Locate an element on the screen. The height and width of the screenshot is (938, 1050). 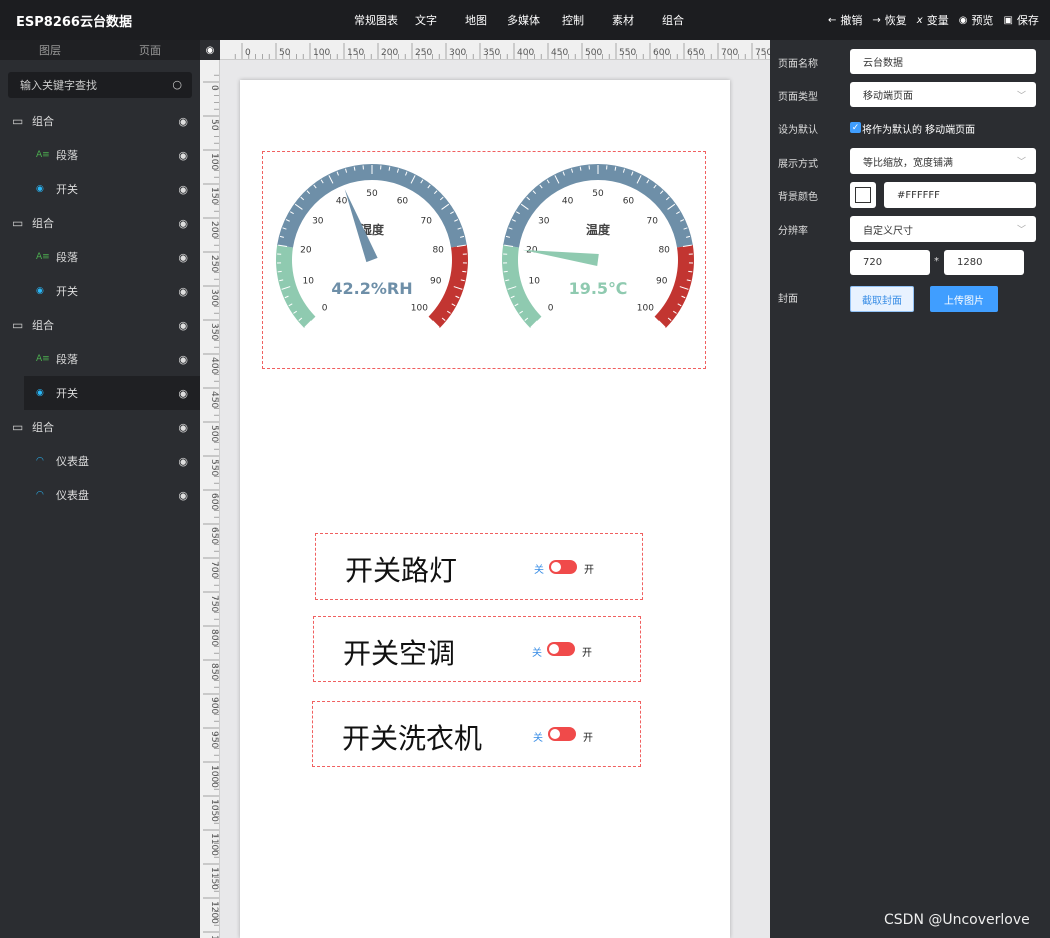
upload-image-button: 上传图片 is located at coordinates (964, 299).